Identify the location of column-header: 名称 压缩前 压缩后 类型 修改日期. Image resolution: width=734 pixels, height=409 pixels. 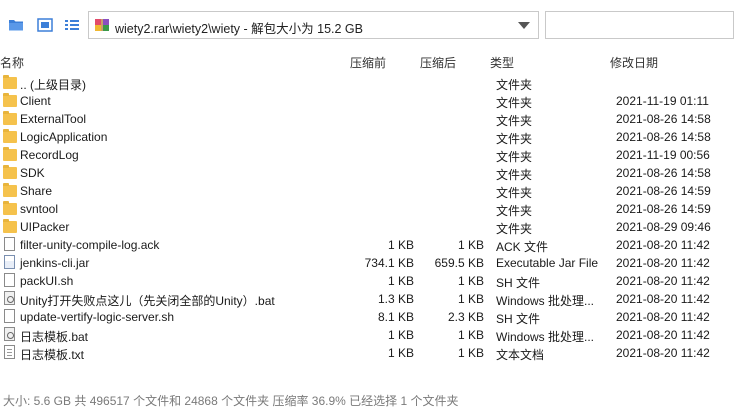
(367, 61).